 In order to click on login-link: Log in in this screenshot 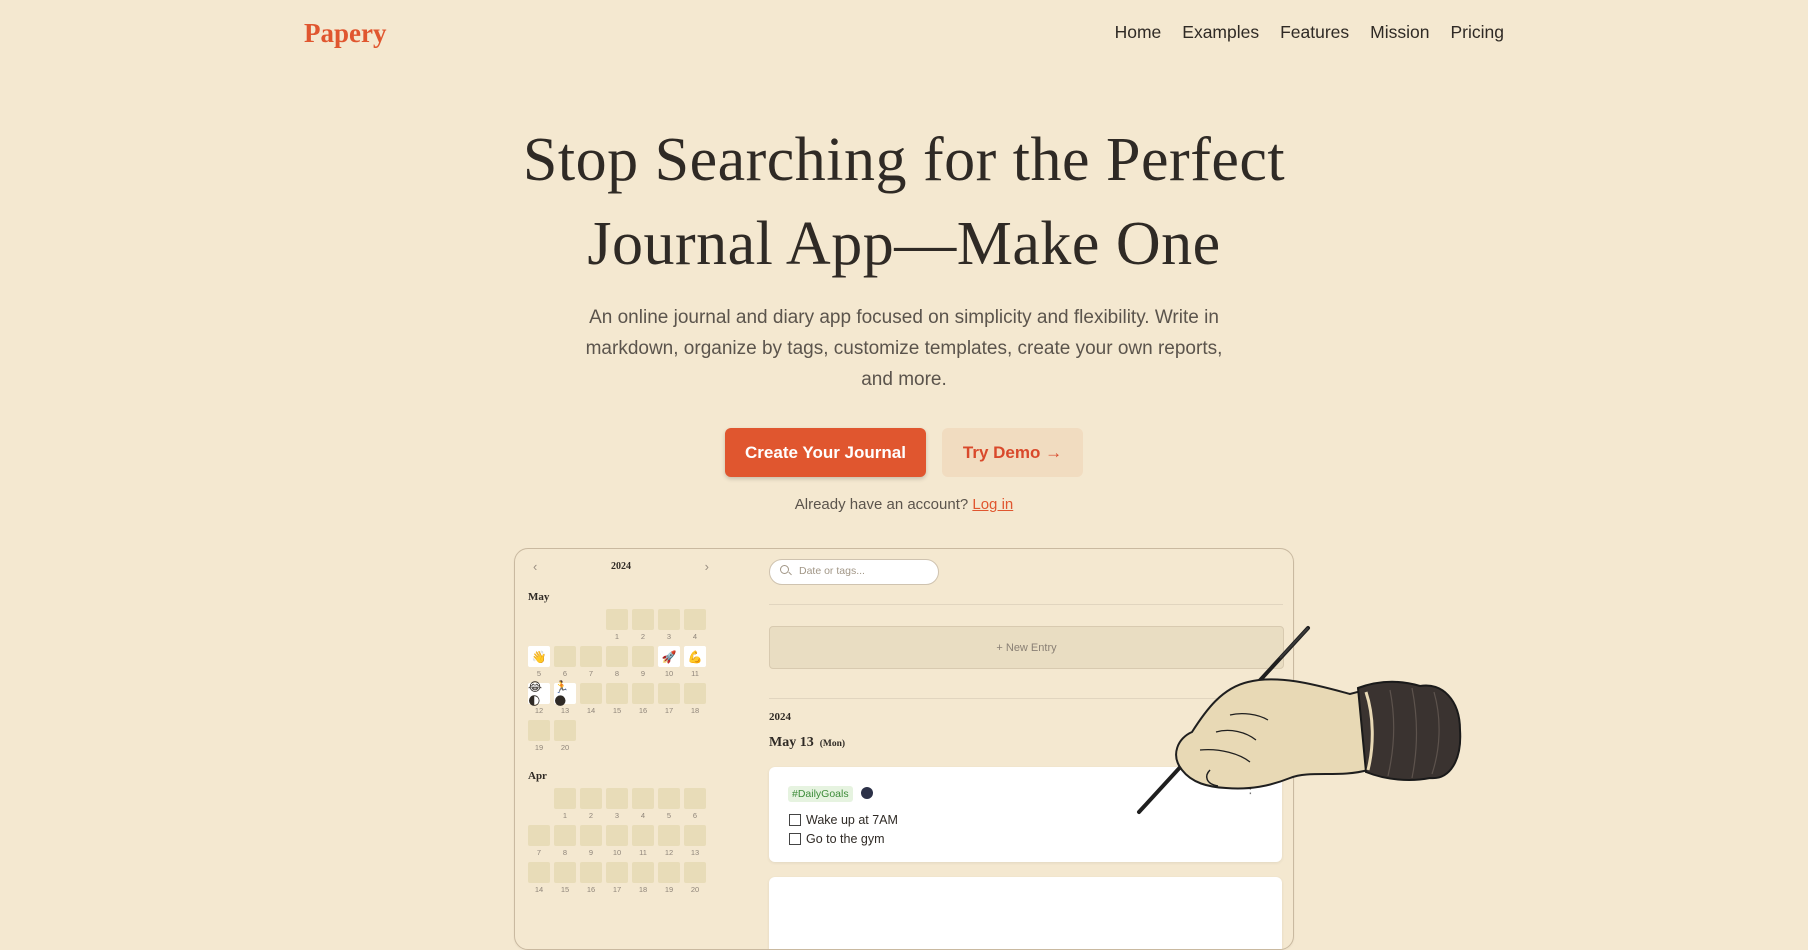, I will do `click(992, 504)`.